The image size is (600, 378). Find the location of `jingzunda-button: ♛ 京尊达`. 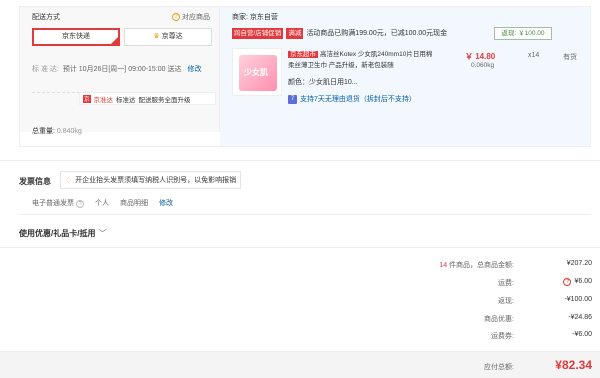

jingzunda-button: ♛ 京尊达 is located at coordinates (168, 37).